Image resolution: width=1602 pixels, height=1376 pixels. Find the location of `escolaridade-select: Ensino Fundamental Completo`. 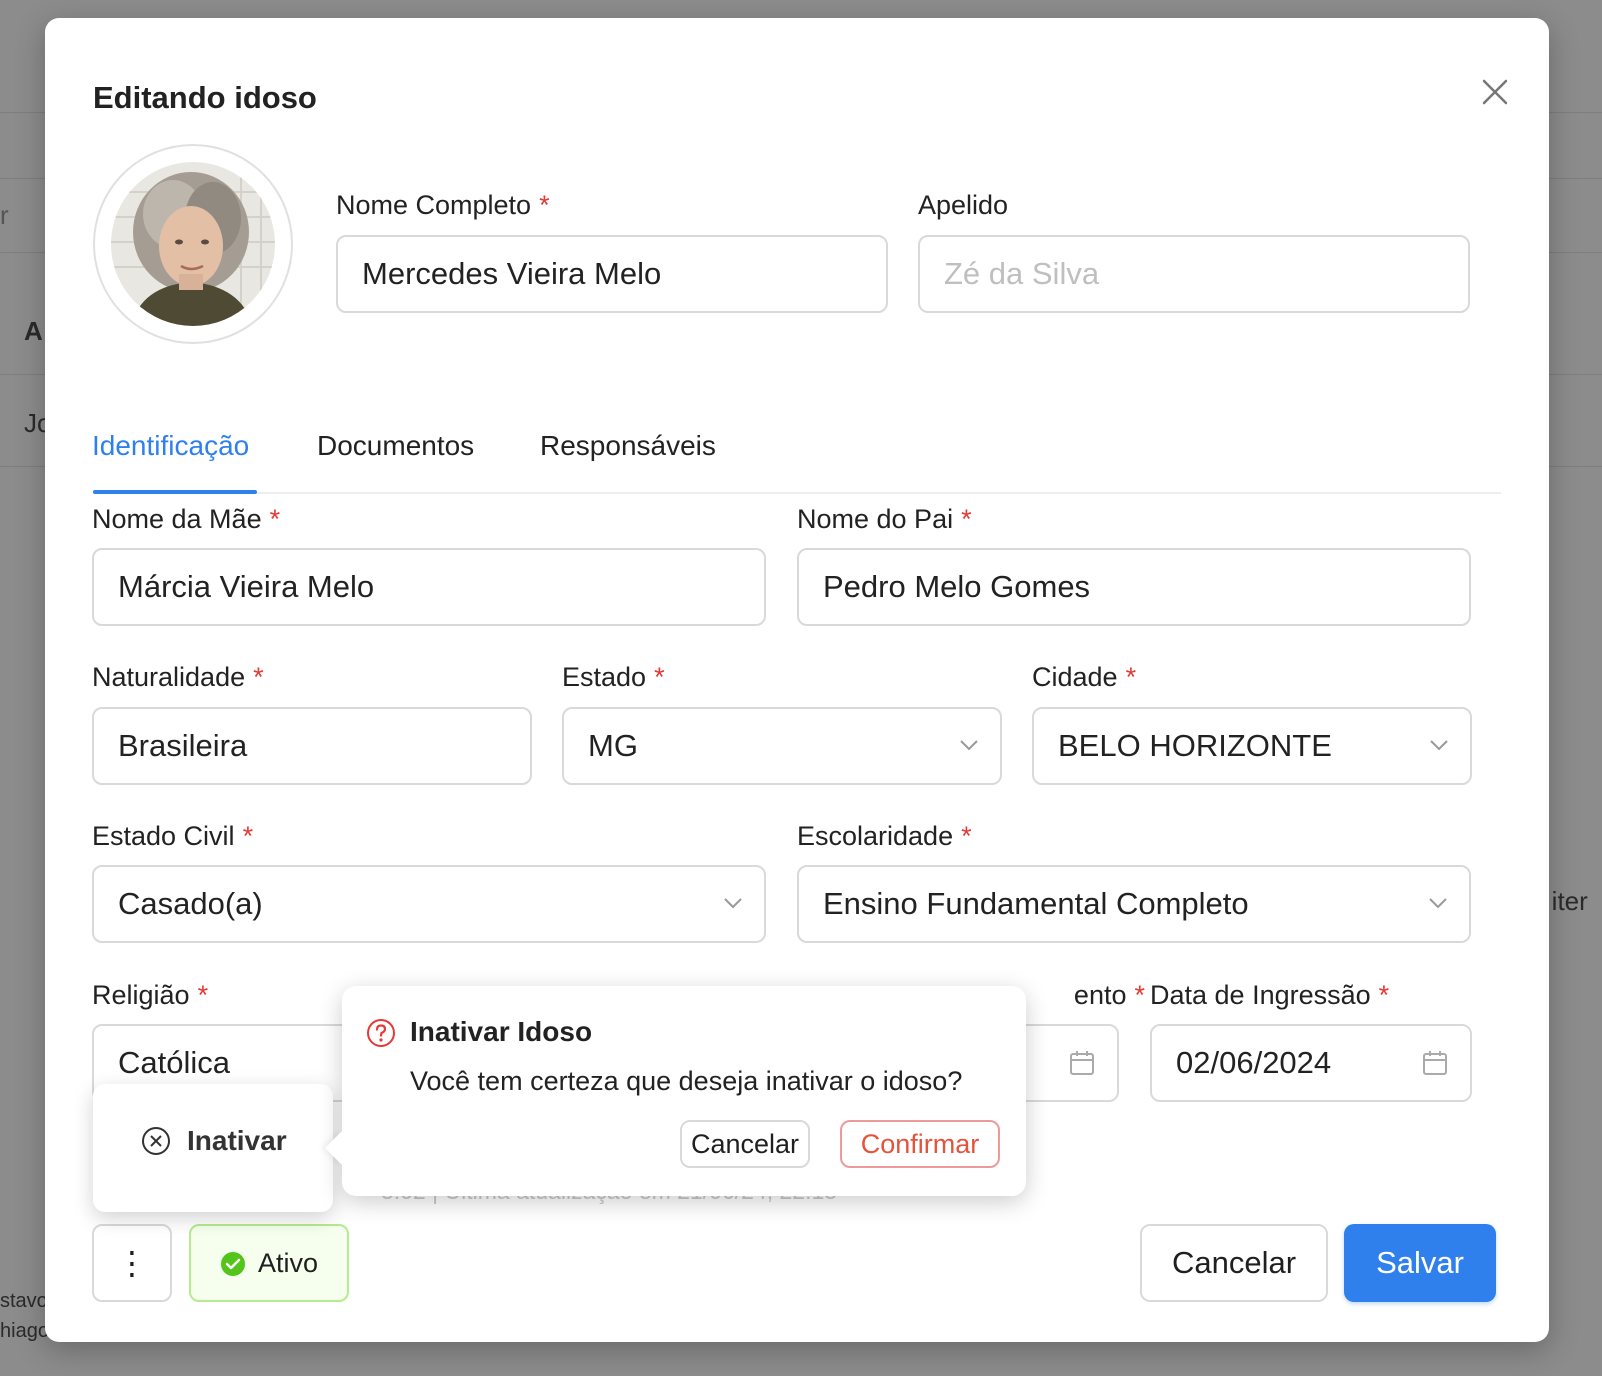

escolaridade-select: Ensino Fundamental Completo is located at coordinates (1134, 904).